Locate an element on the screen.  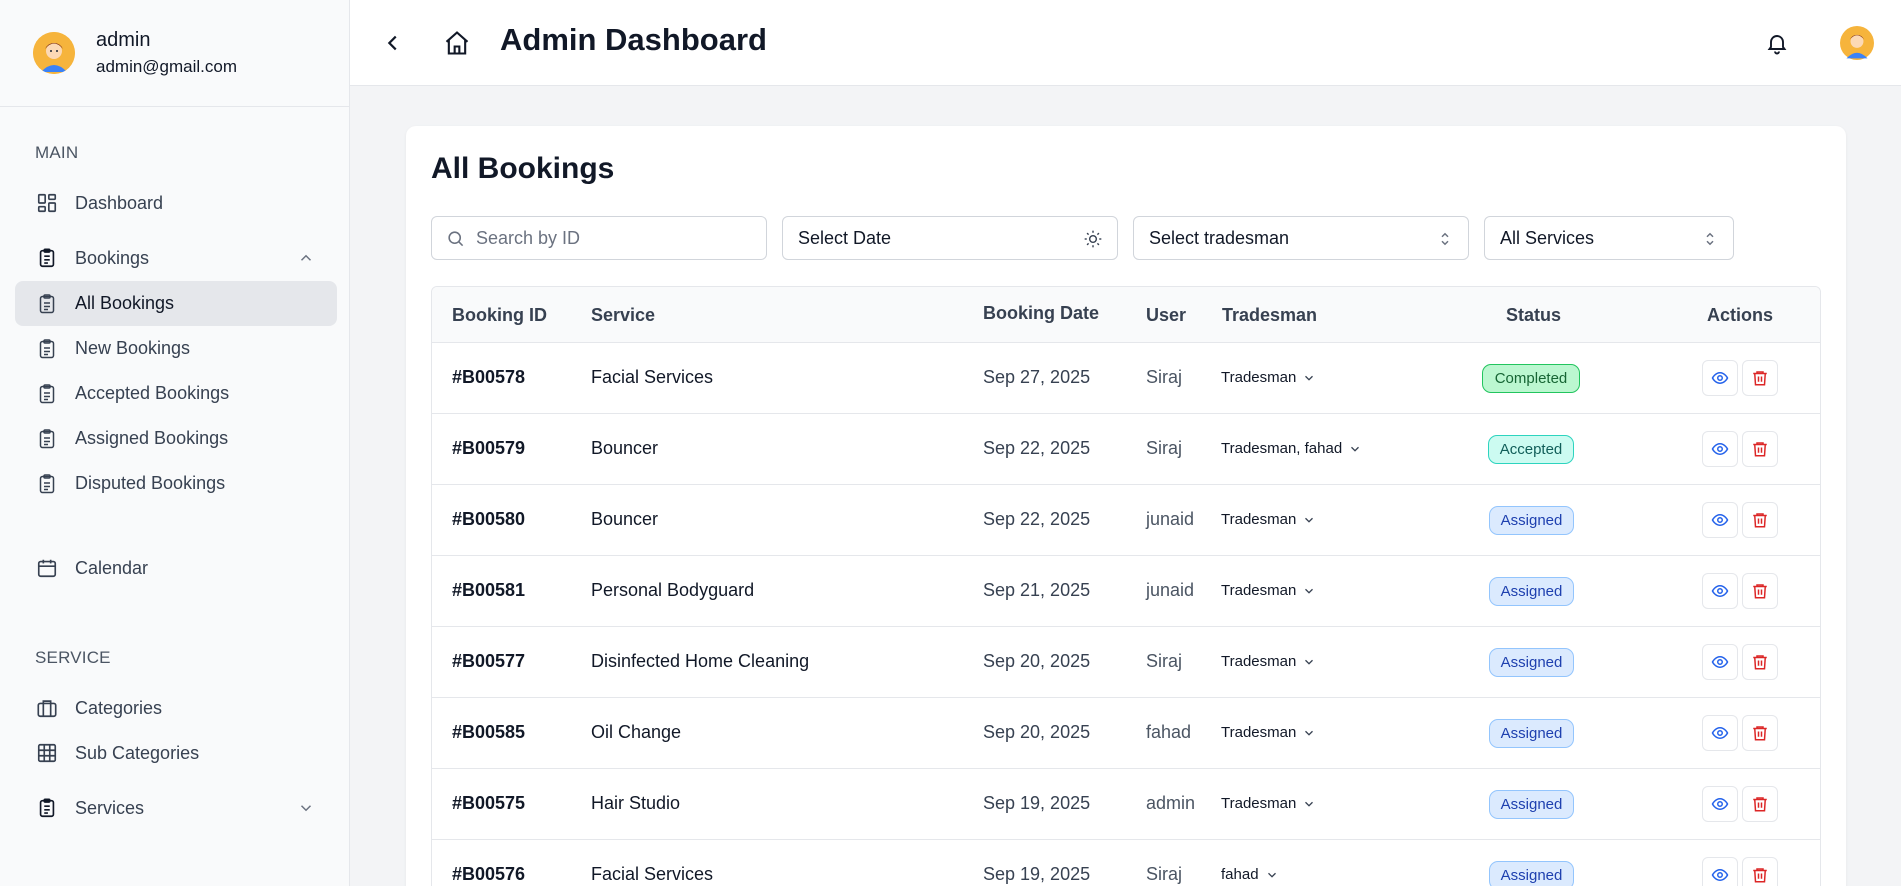
sidebar-item-bookings: Bookings is located at coordinates (176, 258).